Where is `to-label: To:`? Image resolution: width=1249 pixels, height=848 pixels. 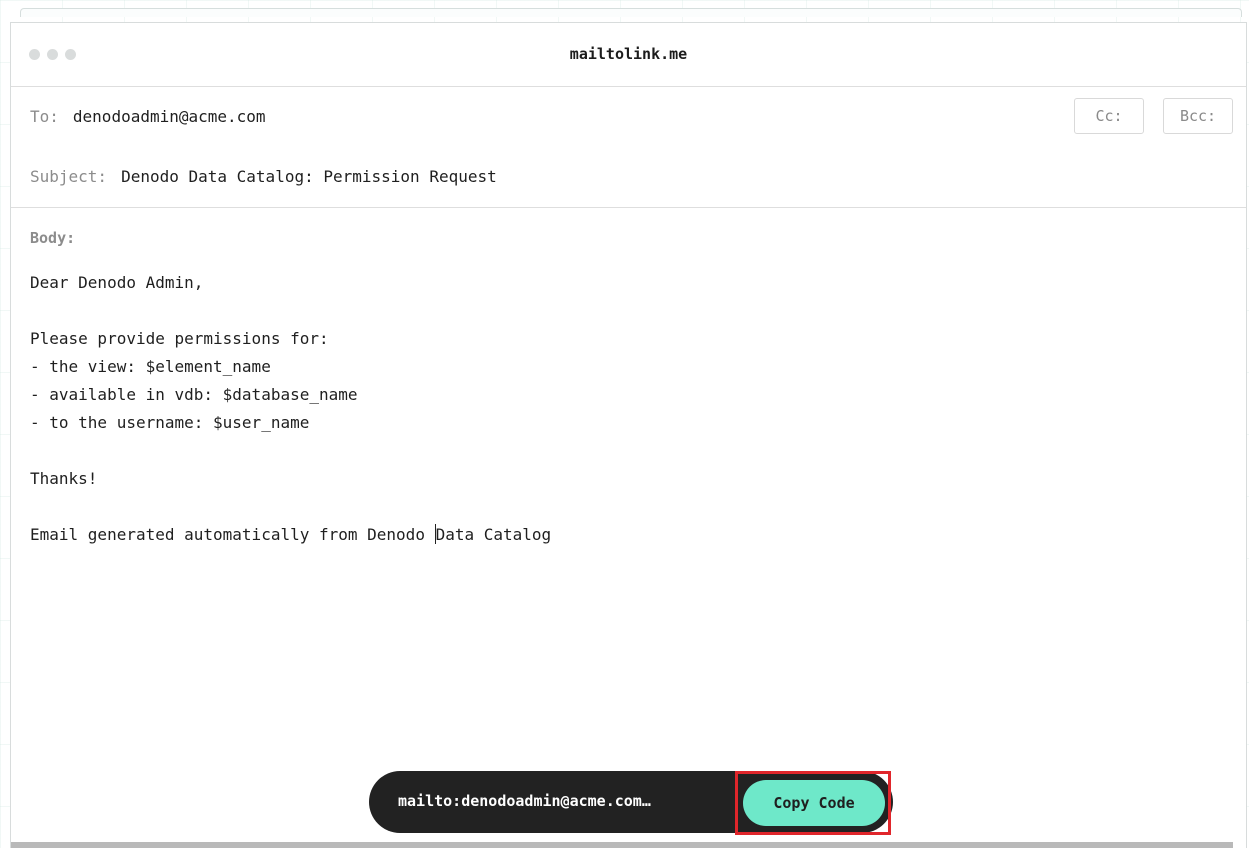 to-label: To: is located at coordinates (44, 116).